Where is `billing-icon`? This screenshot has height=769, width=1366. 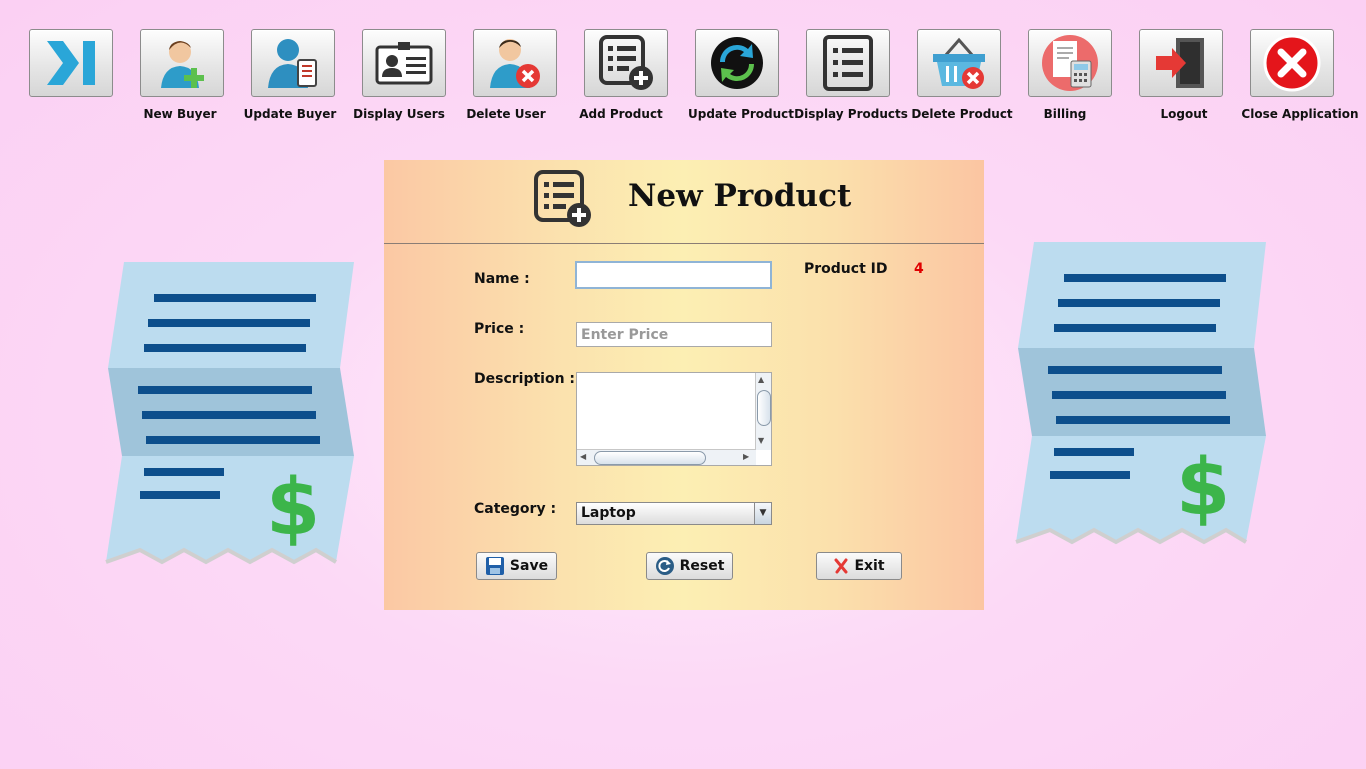 billing-icon is located at coordinates (1070, 63).